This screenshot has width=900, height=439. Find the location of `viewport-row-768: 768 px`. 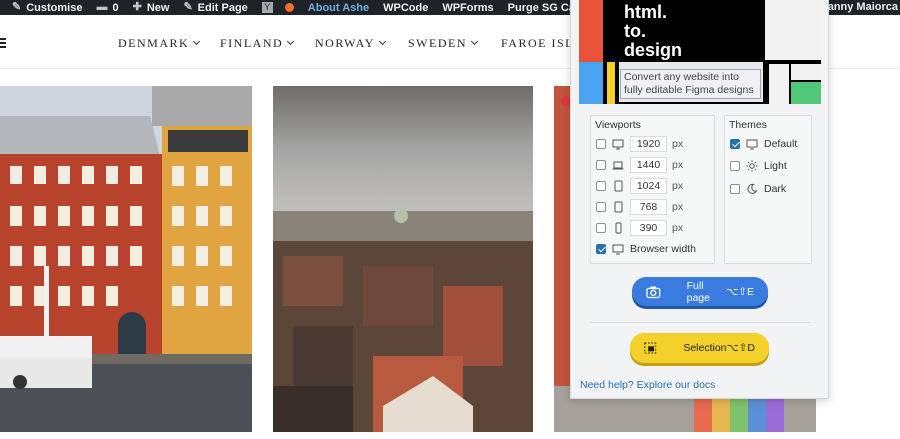

viewport-row-768: 768 px is located at coordinates (639, 207).